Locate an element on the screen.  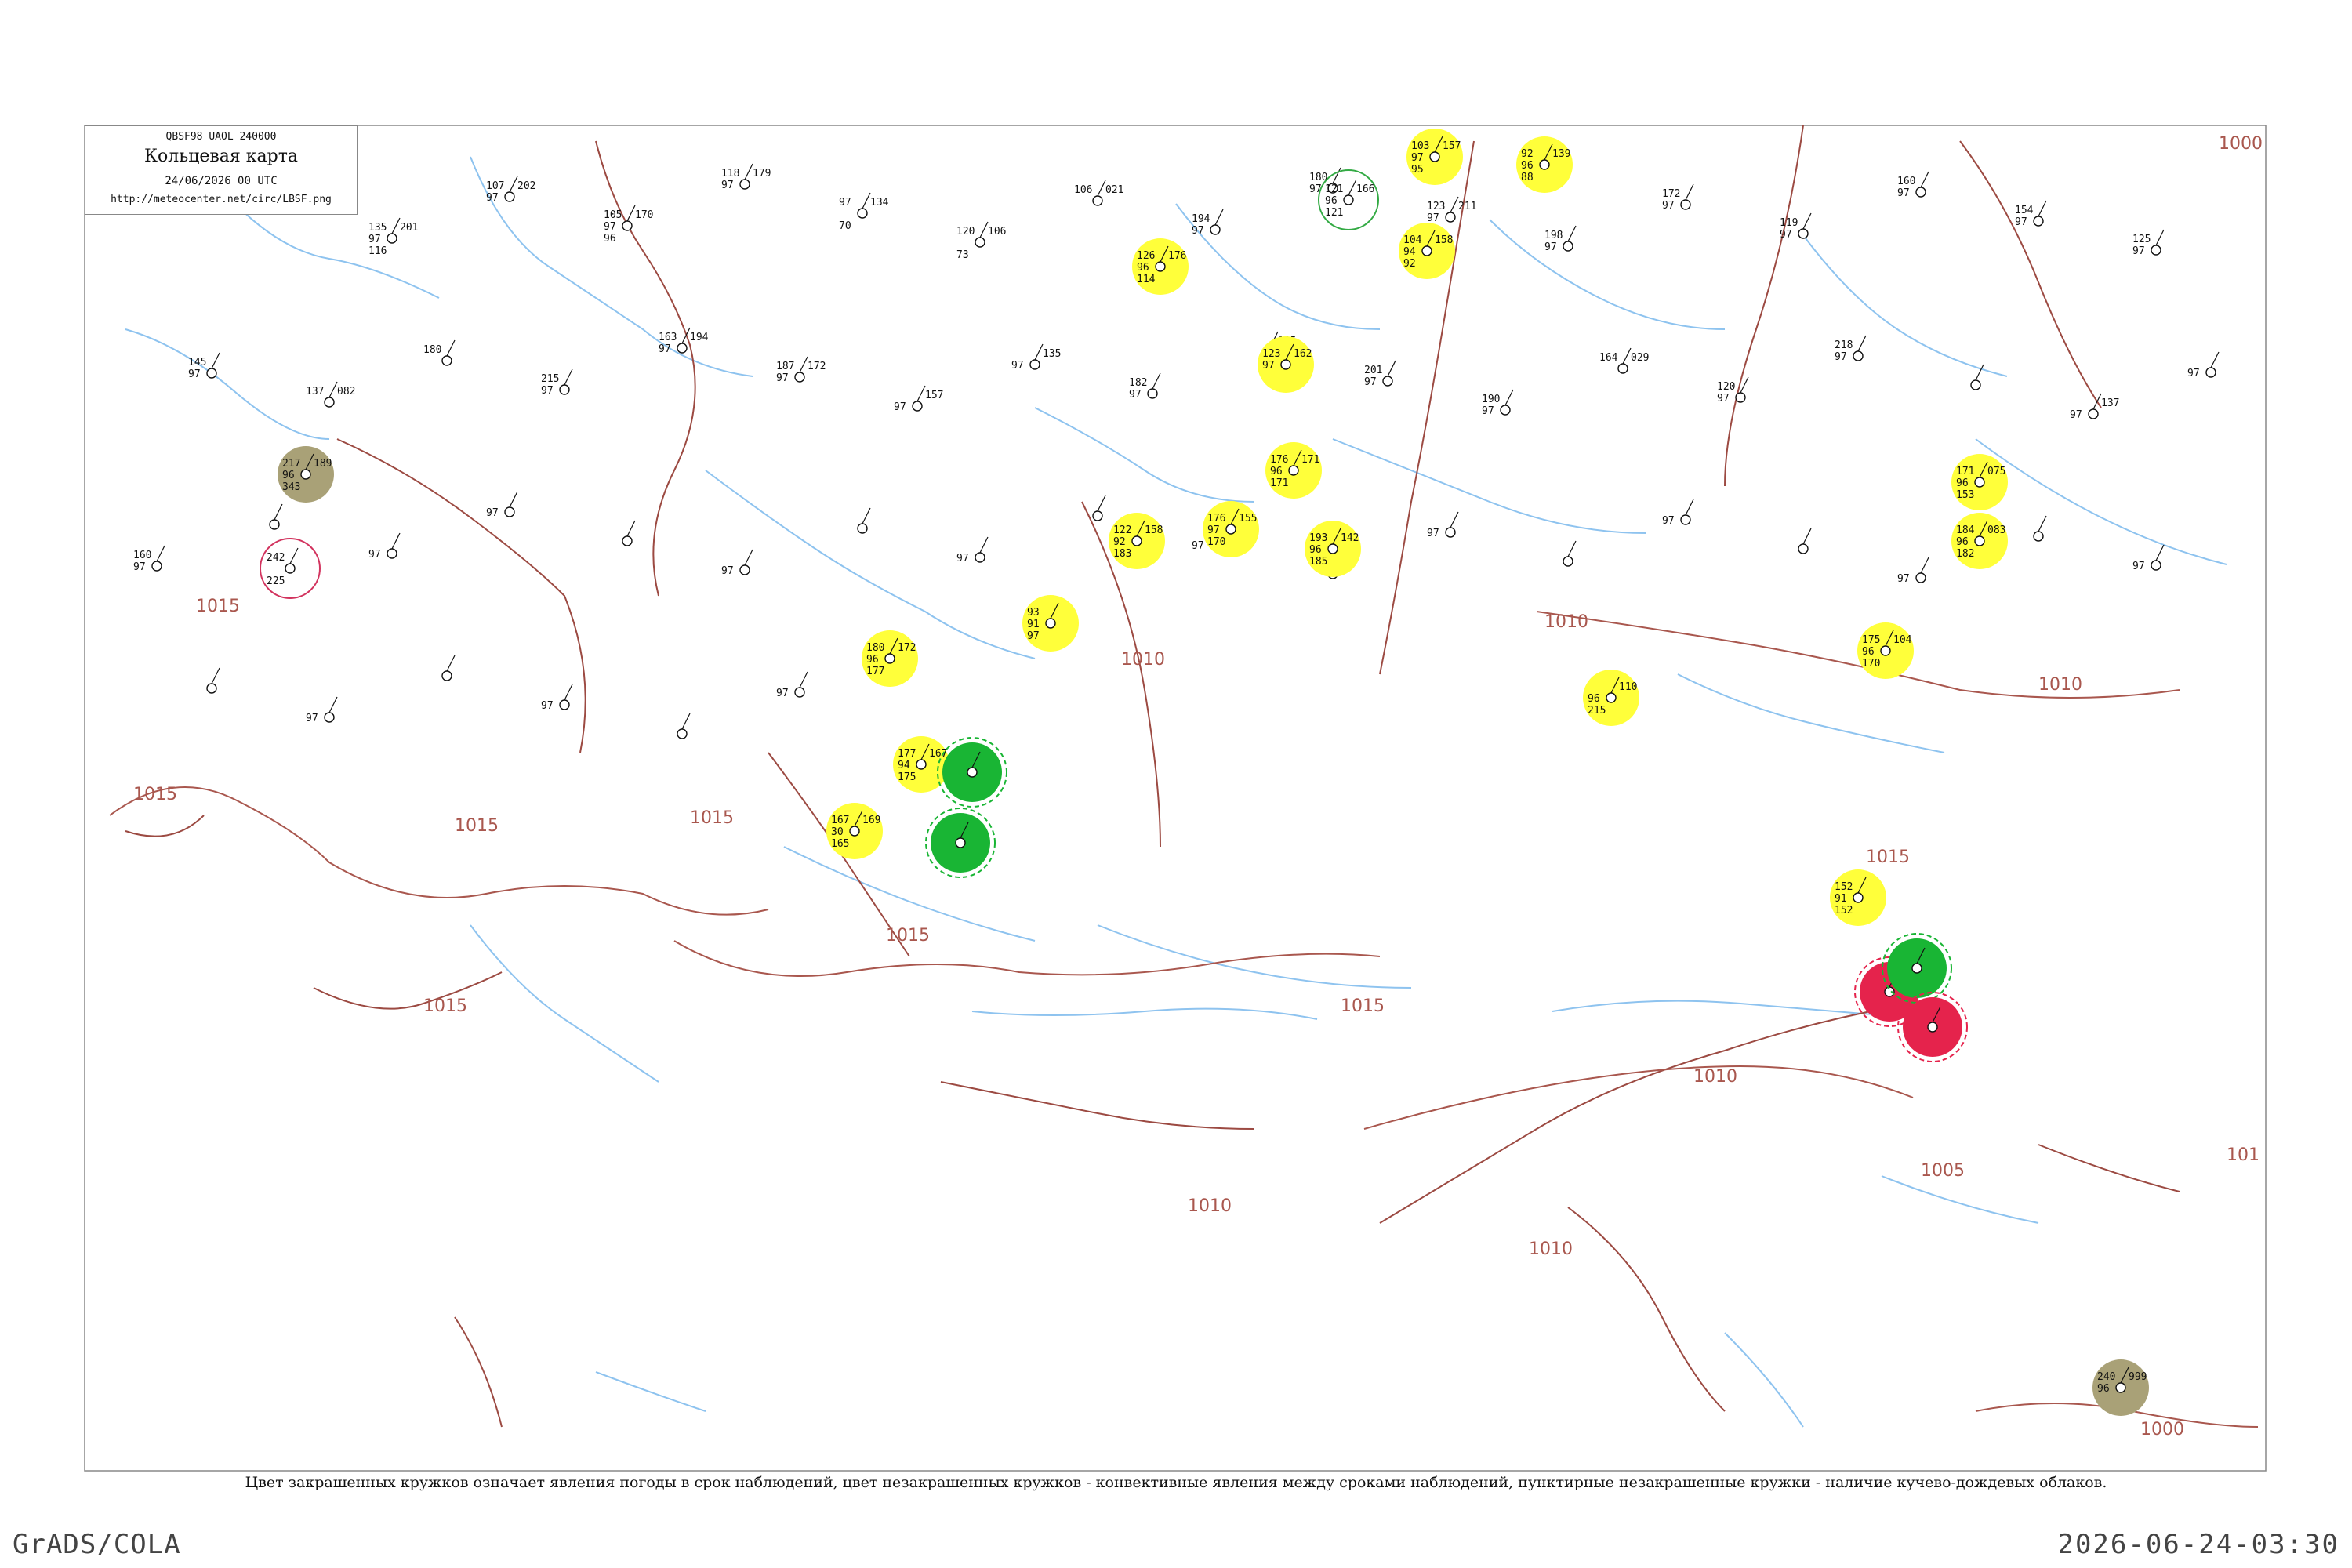
highlighted-station-yellow: 15291152 is located at coordinates (1858, 897).